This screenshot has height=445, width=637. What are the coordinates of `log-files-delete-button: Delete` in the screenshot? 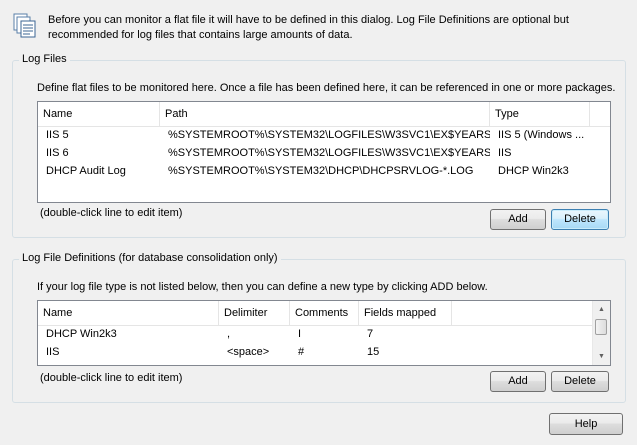 It's located at (580, 219).